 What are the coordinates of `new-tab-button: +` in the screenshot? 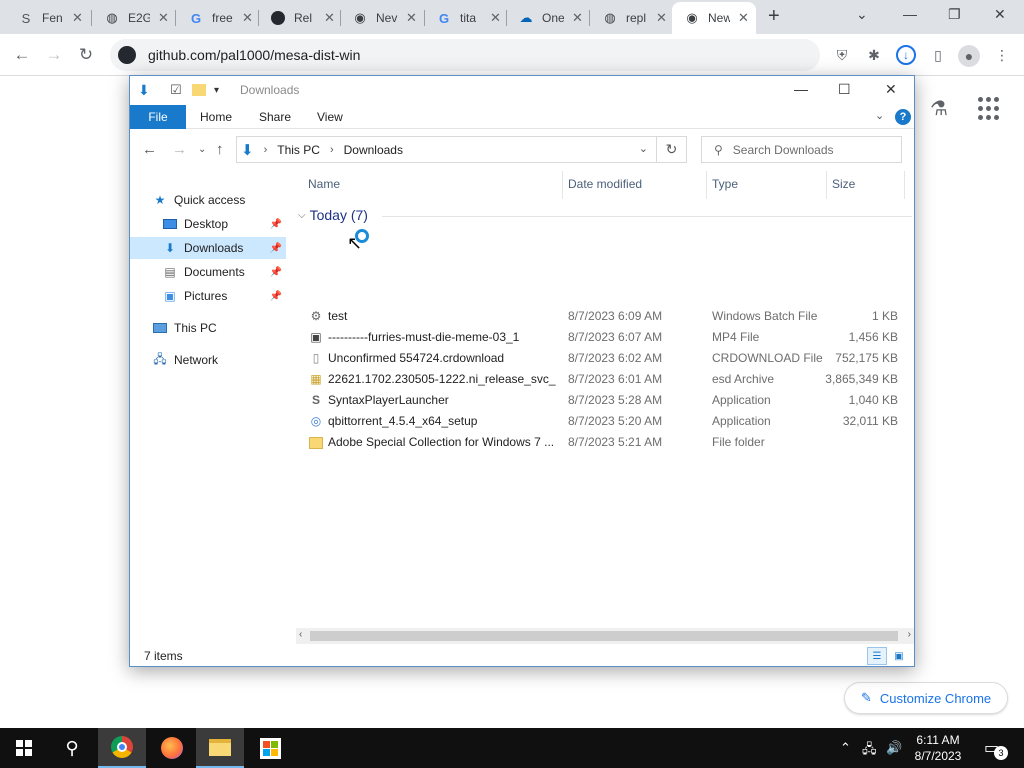 It's located at (774, 16).